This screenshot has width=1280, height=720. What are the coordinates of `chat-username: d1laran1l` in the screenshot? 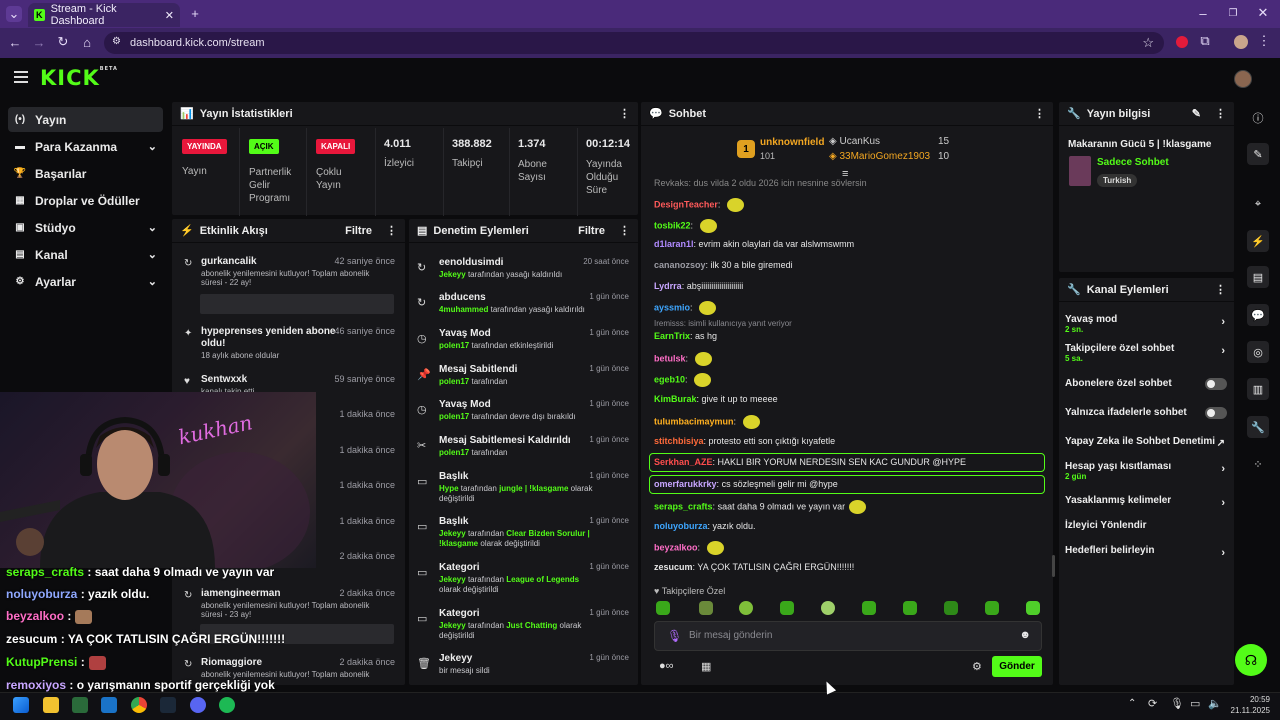 It's located at (674, 244).